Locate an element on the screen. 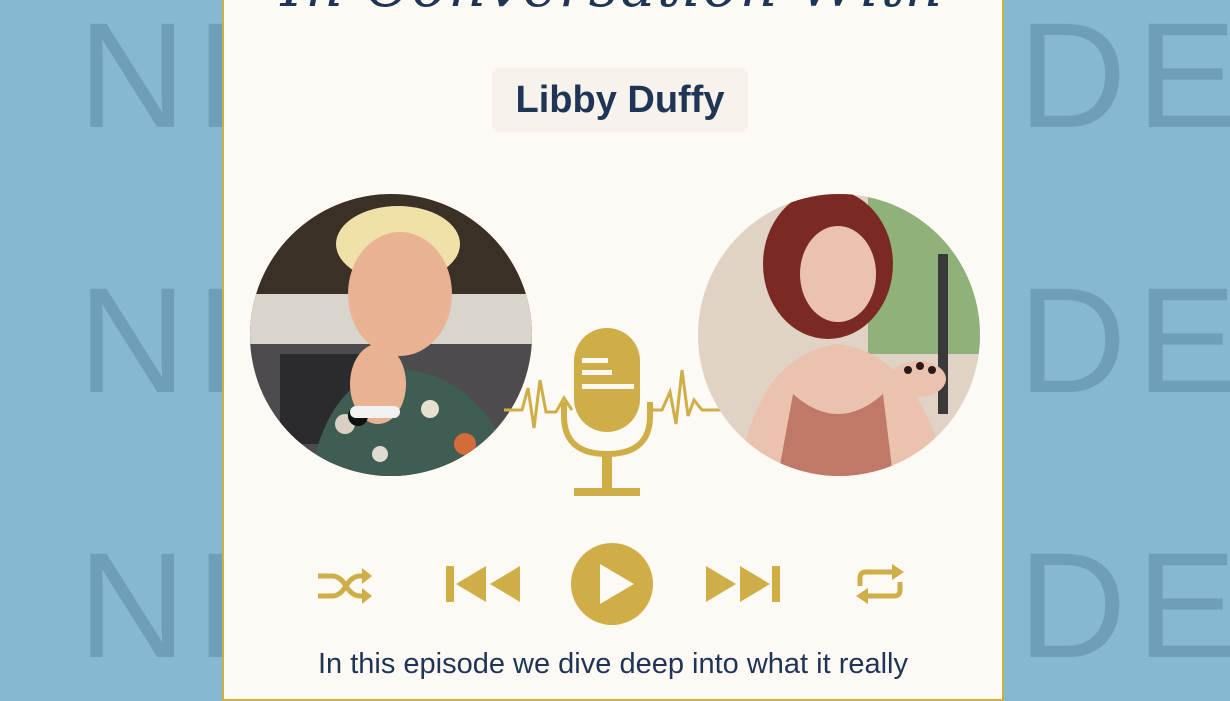 The image size is (1230, 701). host-photo is located at coordinates (391, 335).